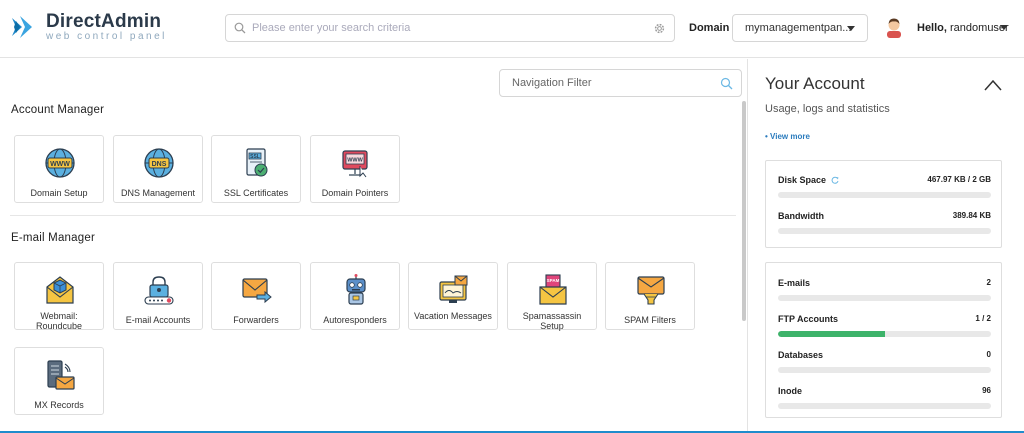 The image size is (1024, 433). I want to click on sidebar-title: Your Account, so click(815, 83).